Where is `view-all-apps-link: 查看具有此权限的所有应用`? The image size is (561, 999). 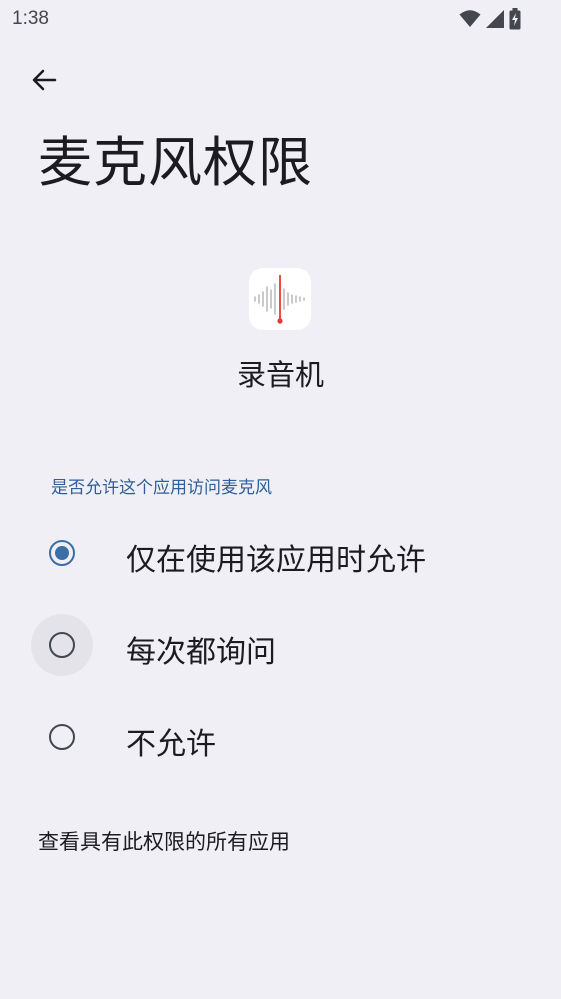 view-all-apps-link: 查看具有此权限的所有应用 is located at coordinates (164, 841).